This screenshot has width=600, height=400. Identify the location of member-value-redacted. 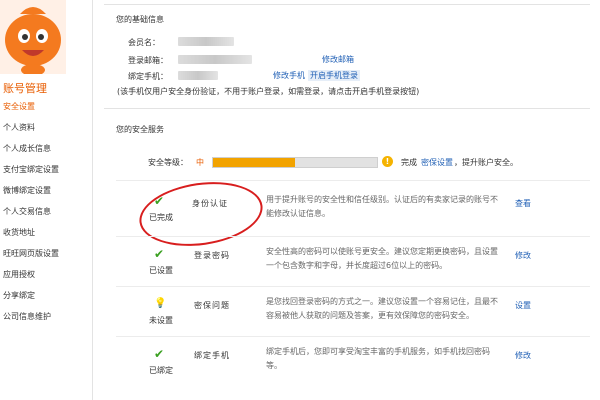
(206, 41).